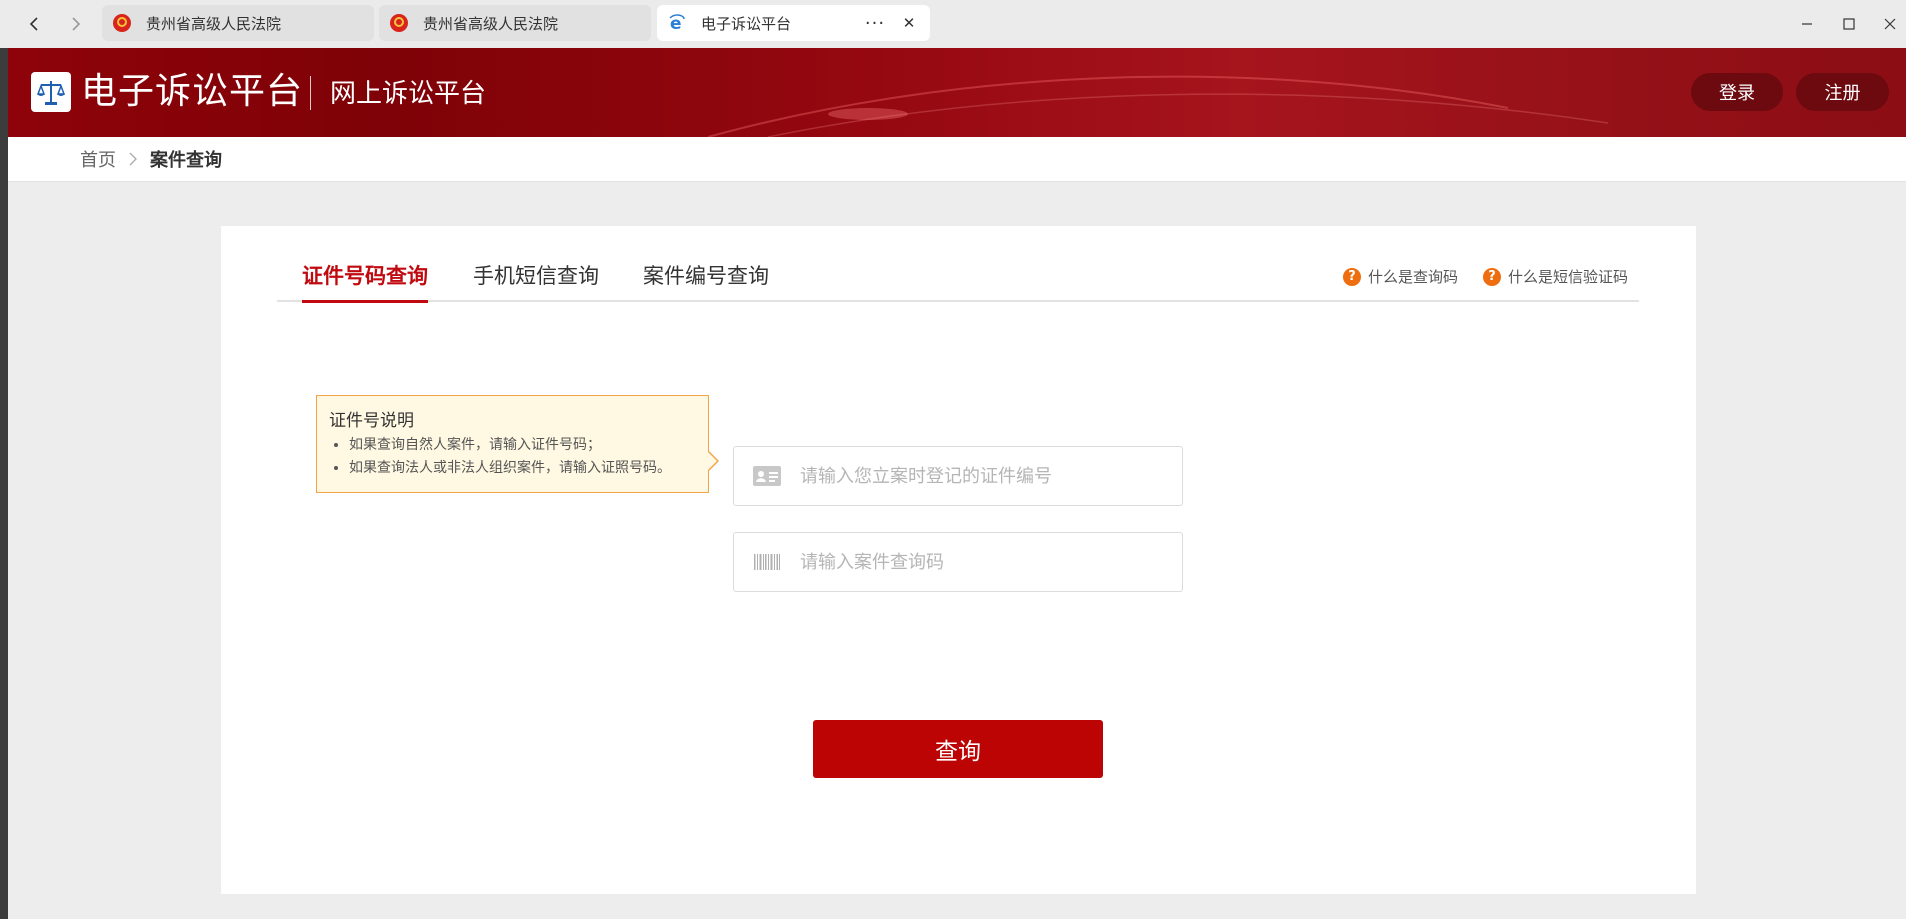 The height and width of the screenshot is (919, 1906). What do you see at coordinates (371, 421) in the screenshot?
I see `tooltip-title: 证件号说明` at bounding box center [371, 421].